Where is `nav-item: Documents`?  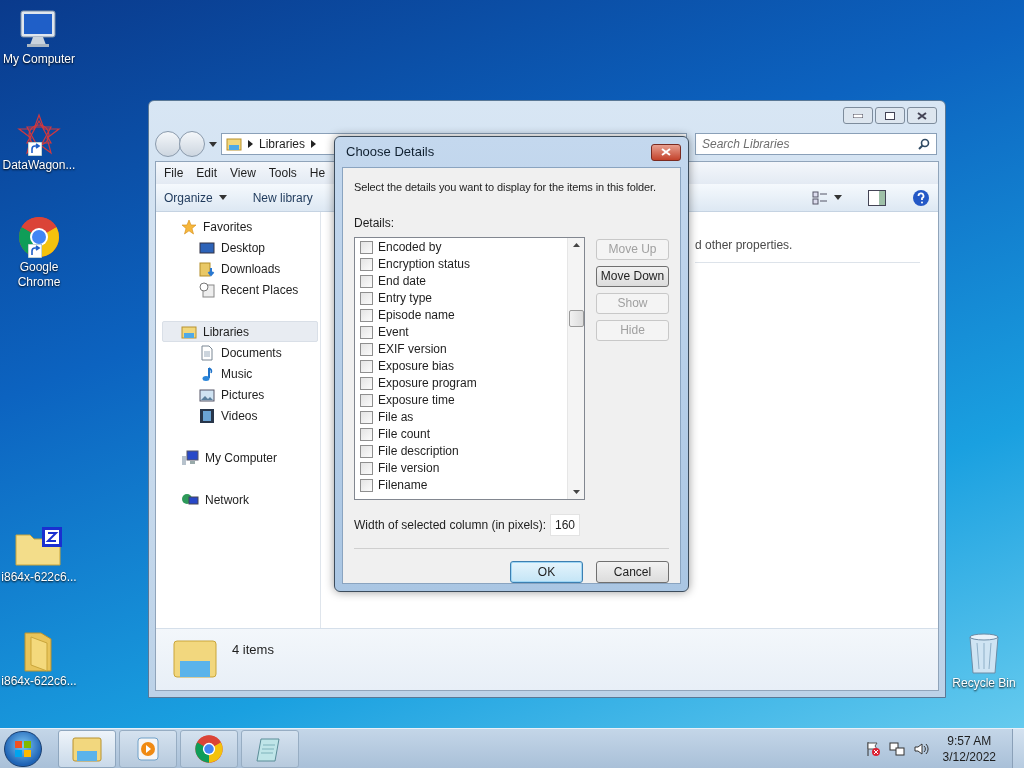 nav-item: Documents is located at coordinates (240, 352).